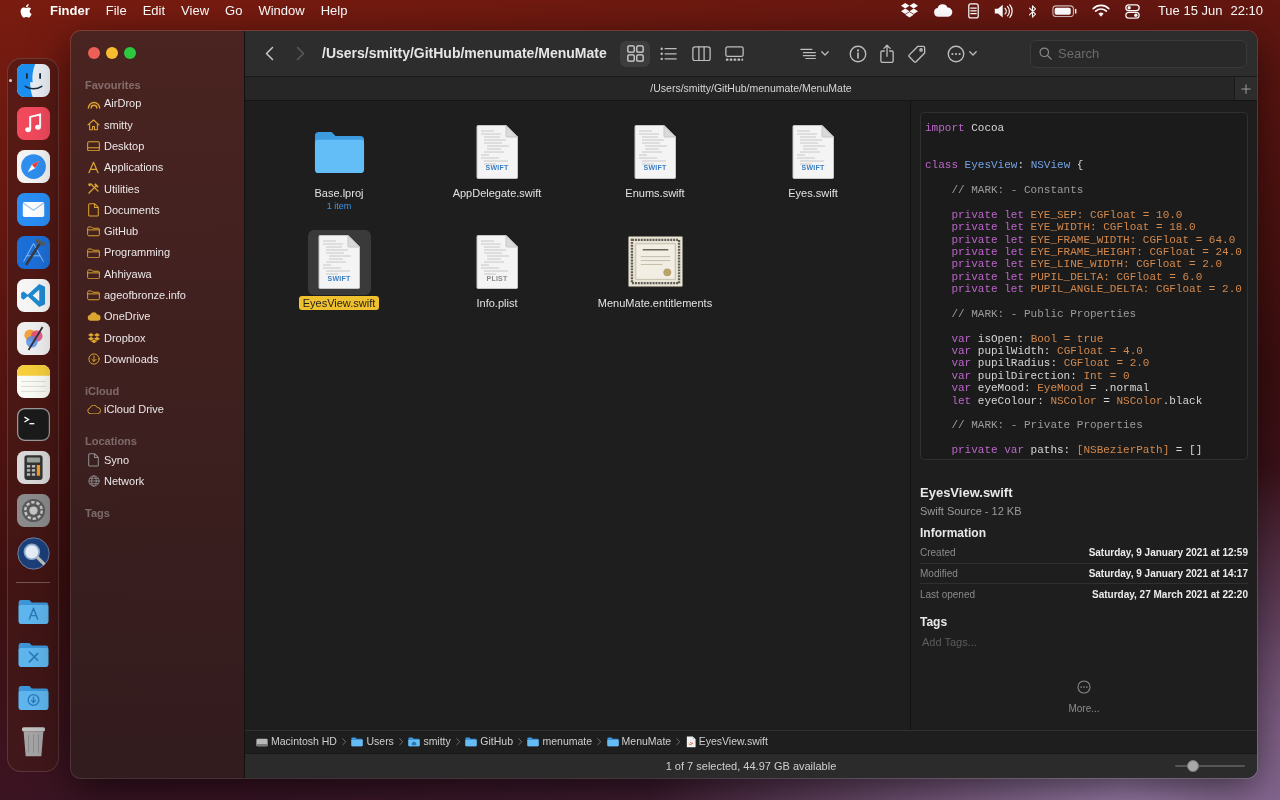  Describe the element at coordinates (33, 209) in the screenshot. I see `envelope-icon` at that location.